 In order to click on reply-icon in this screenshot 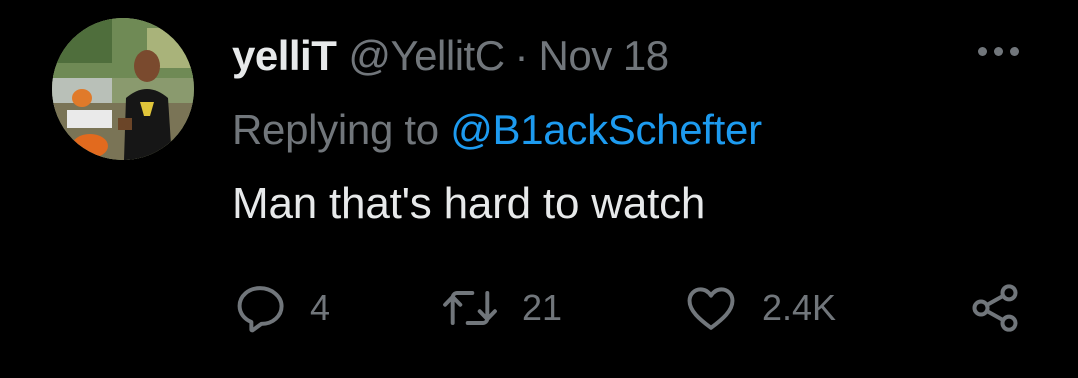, I will do `click(260, 309)`.